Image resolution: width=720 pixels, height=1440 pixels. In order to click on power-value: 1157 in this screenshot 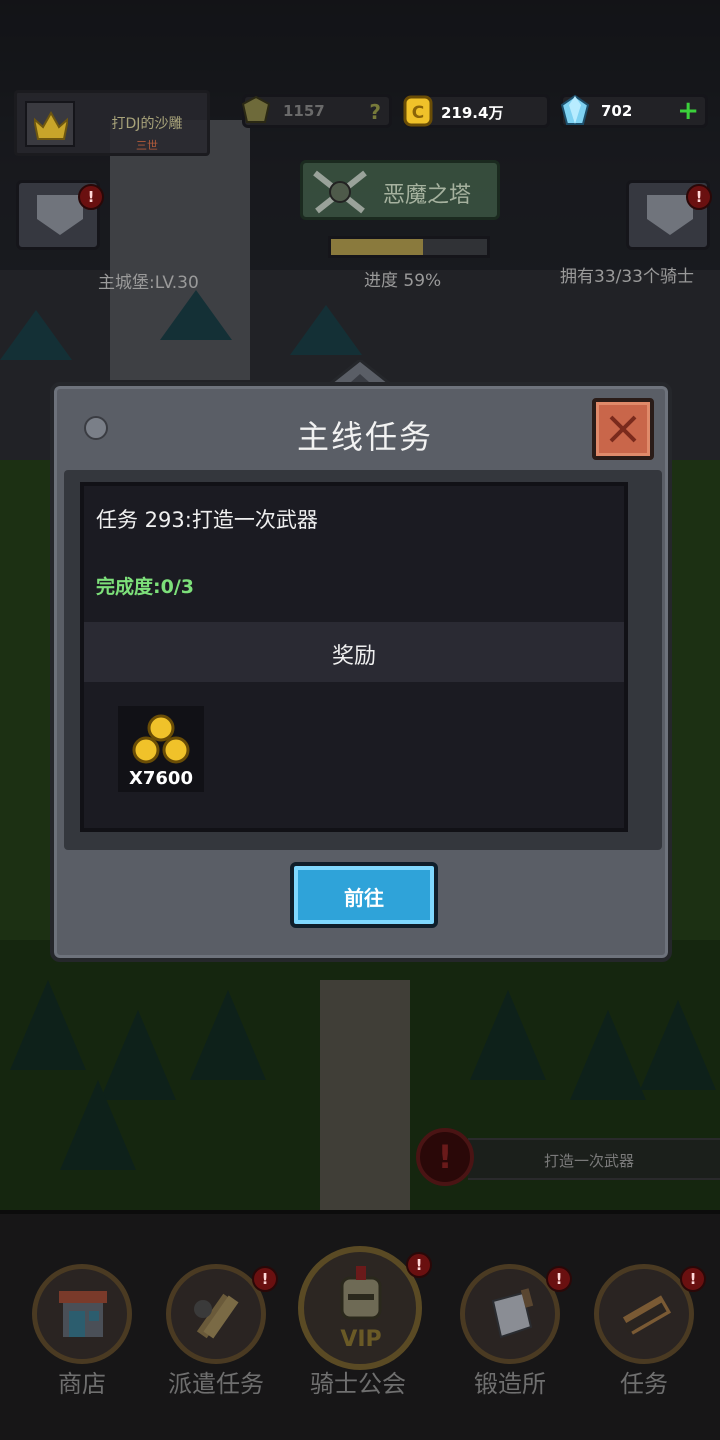, I will do `click(304, 111)`.